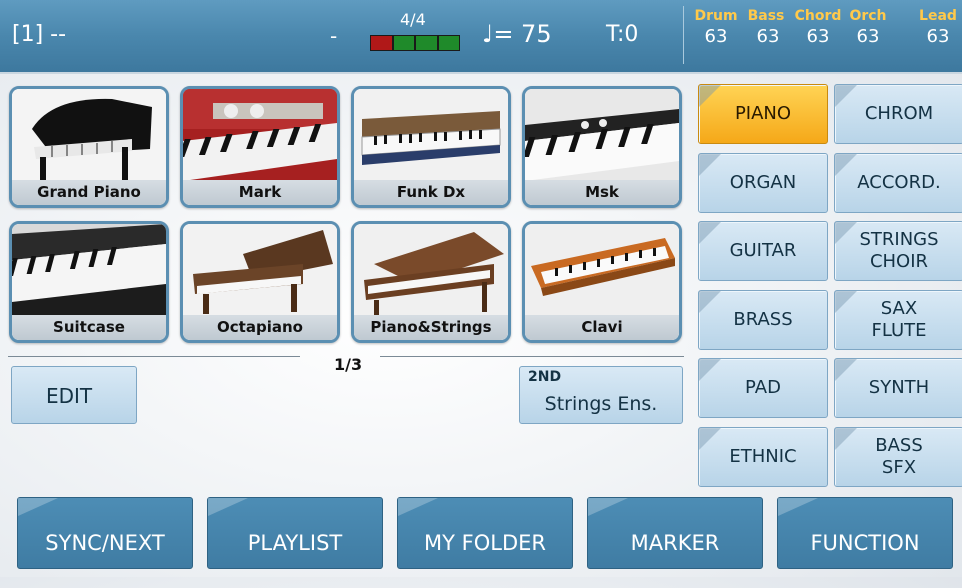 The width and height of the screenshot is (962, 588). Describe the element at coordinates (683, 35) in the screenshot. I see `status-separator` at that location.